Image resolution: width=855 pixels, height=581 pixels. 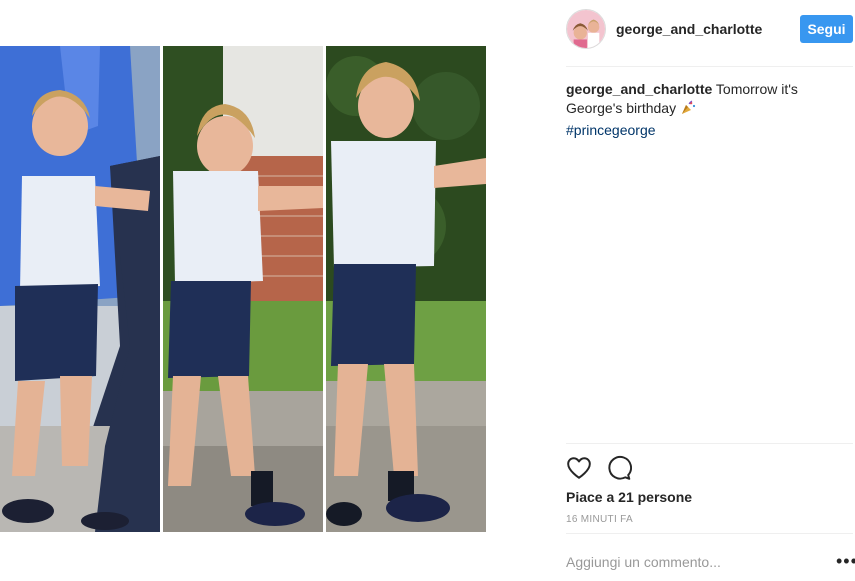 What do you see at coordinates (619, 468) in the screenshot?
I see `comment-icon` at bounding box center [619, 468].